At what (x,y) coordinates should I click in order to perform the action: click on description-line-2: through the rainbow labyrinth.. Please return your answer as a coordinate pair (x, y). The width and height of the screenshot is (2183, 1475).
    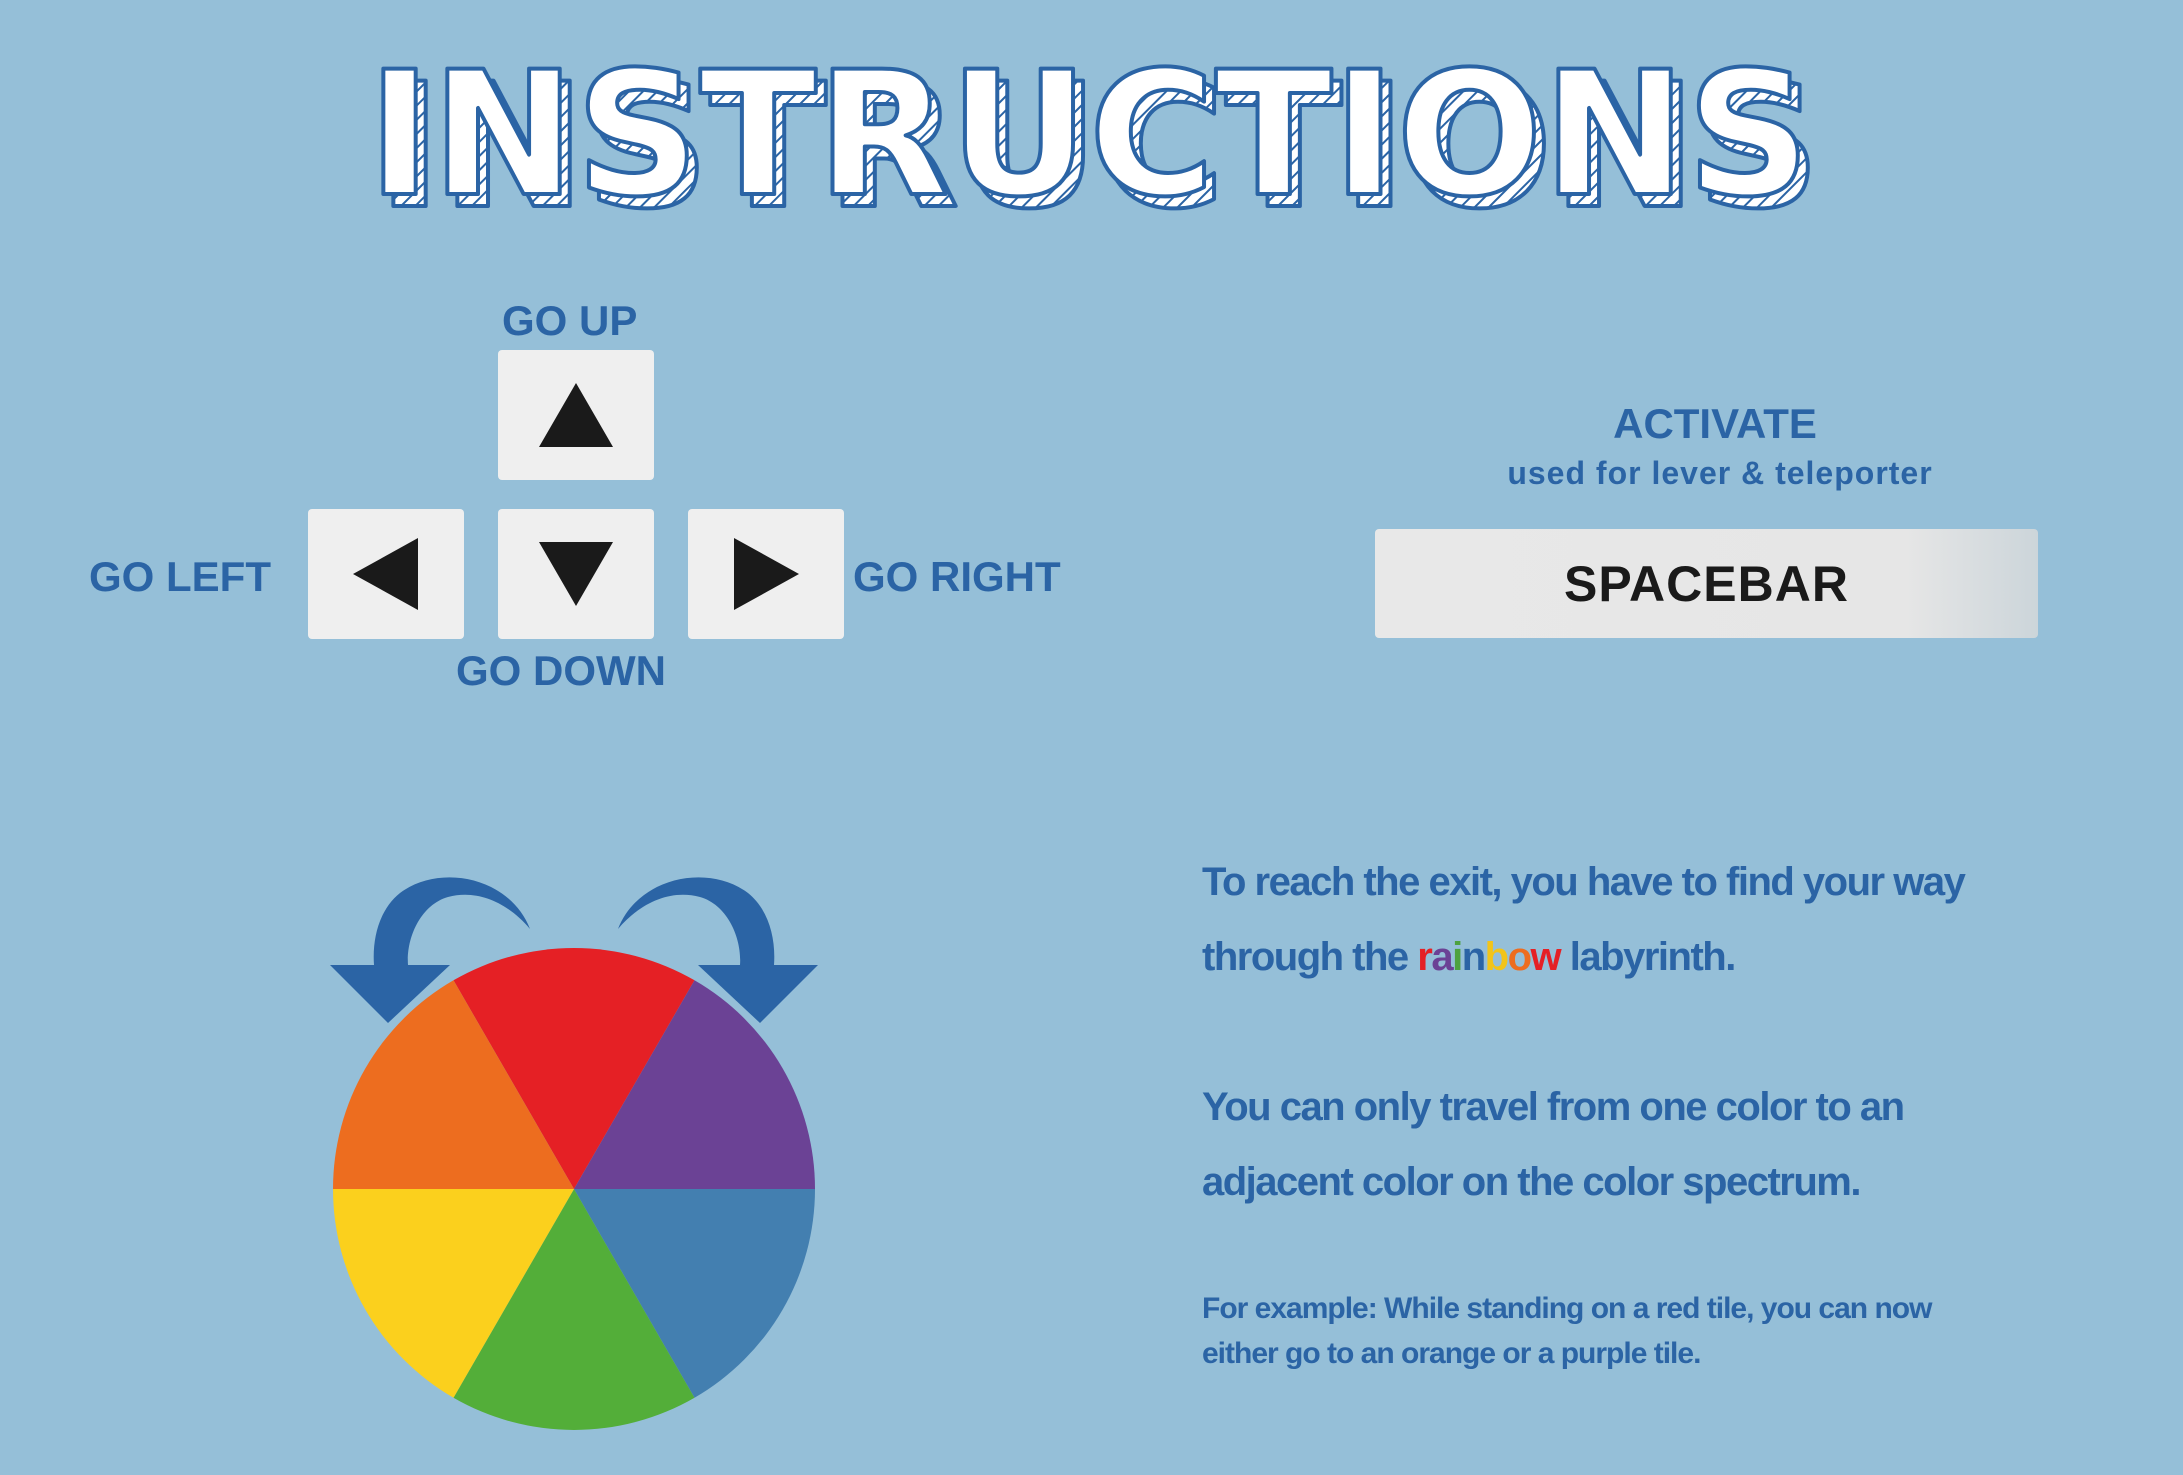
    Looking at the image, I should click on (1469, 957).